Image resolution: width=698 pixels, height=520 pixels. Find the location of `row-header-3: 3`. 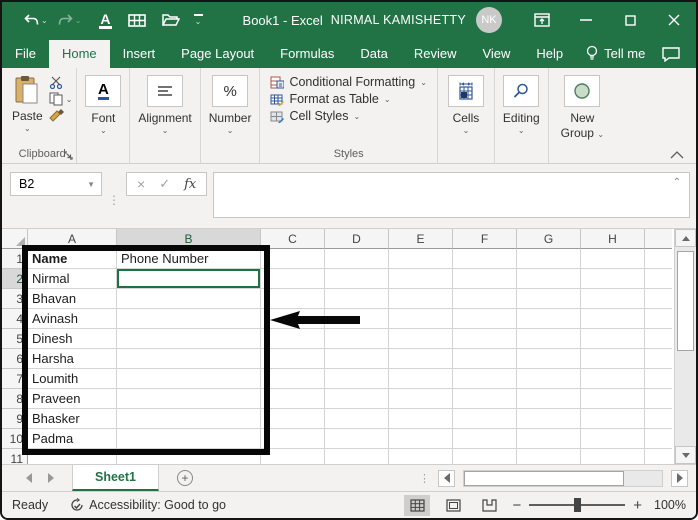

row-header-3: 3 is located at coordinates (15, 299).